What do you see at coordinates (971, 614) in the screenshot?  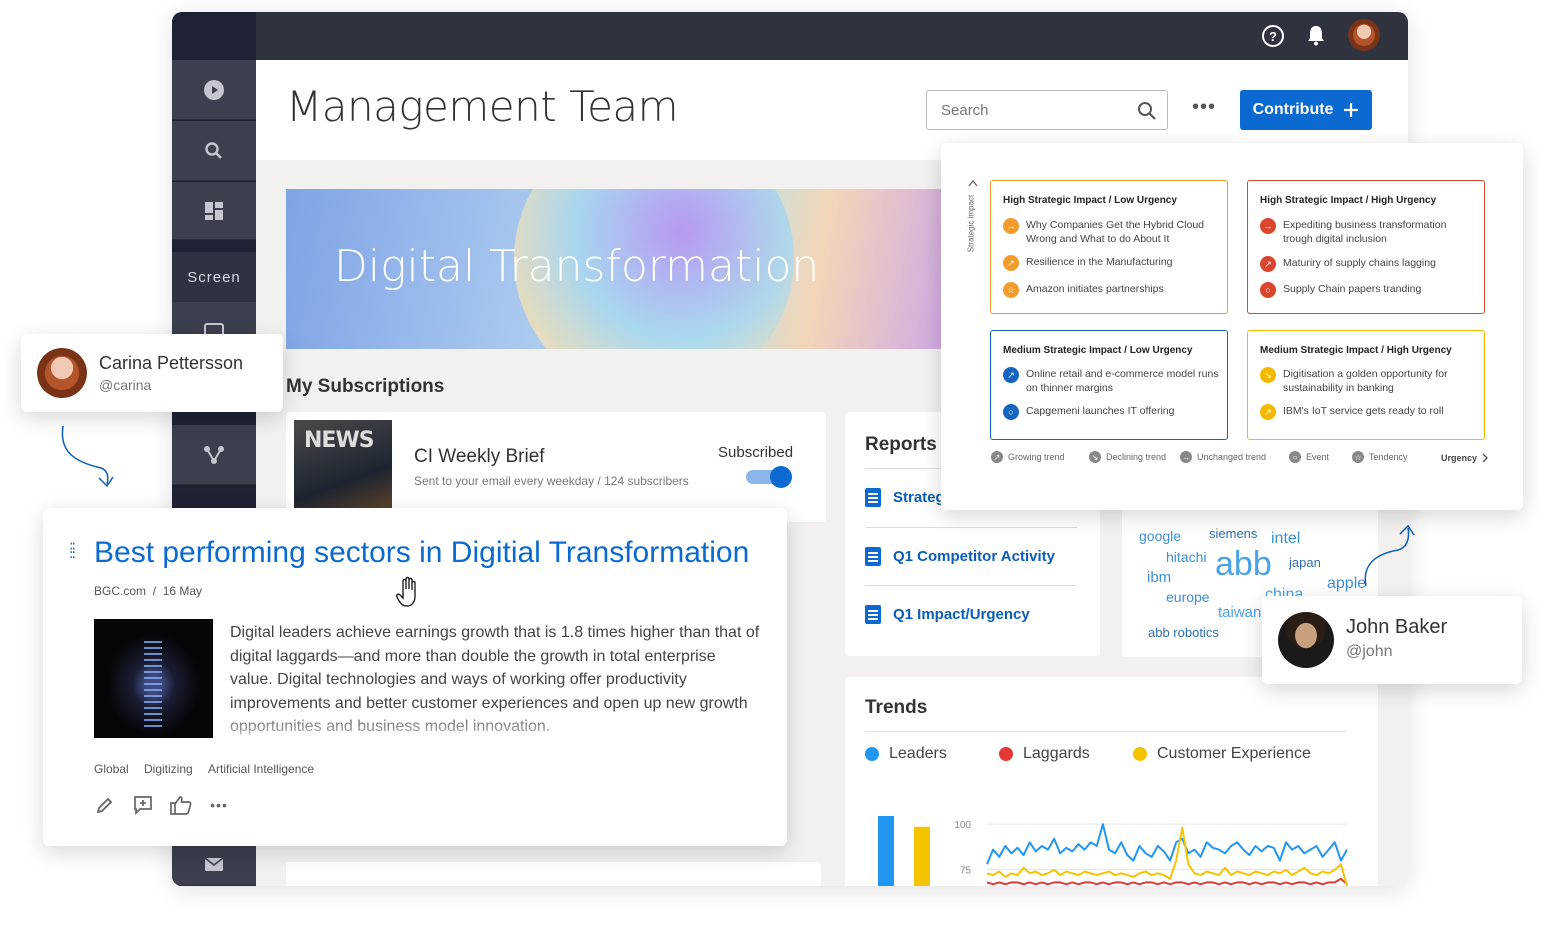 I see `report-item: Q1 Impact/Urgency` at bounding box center [971, 614].